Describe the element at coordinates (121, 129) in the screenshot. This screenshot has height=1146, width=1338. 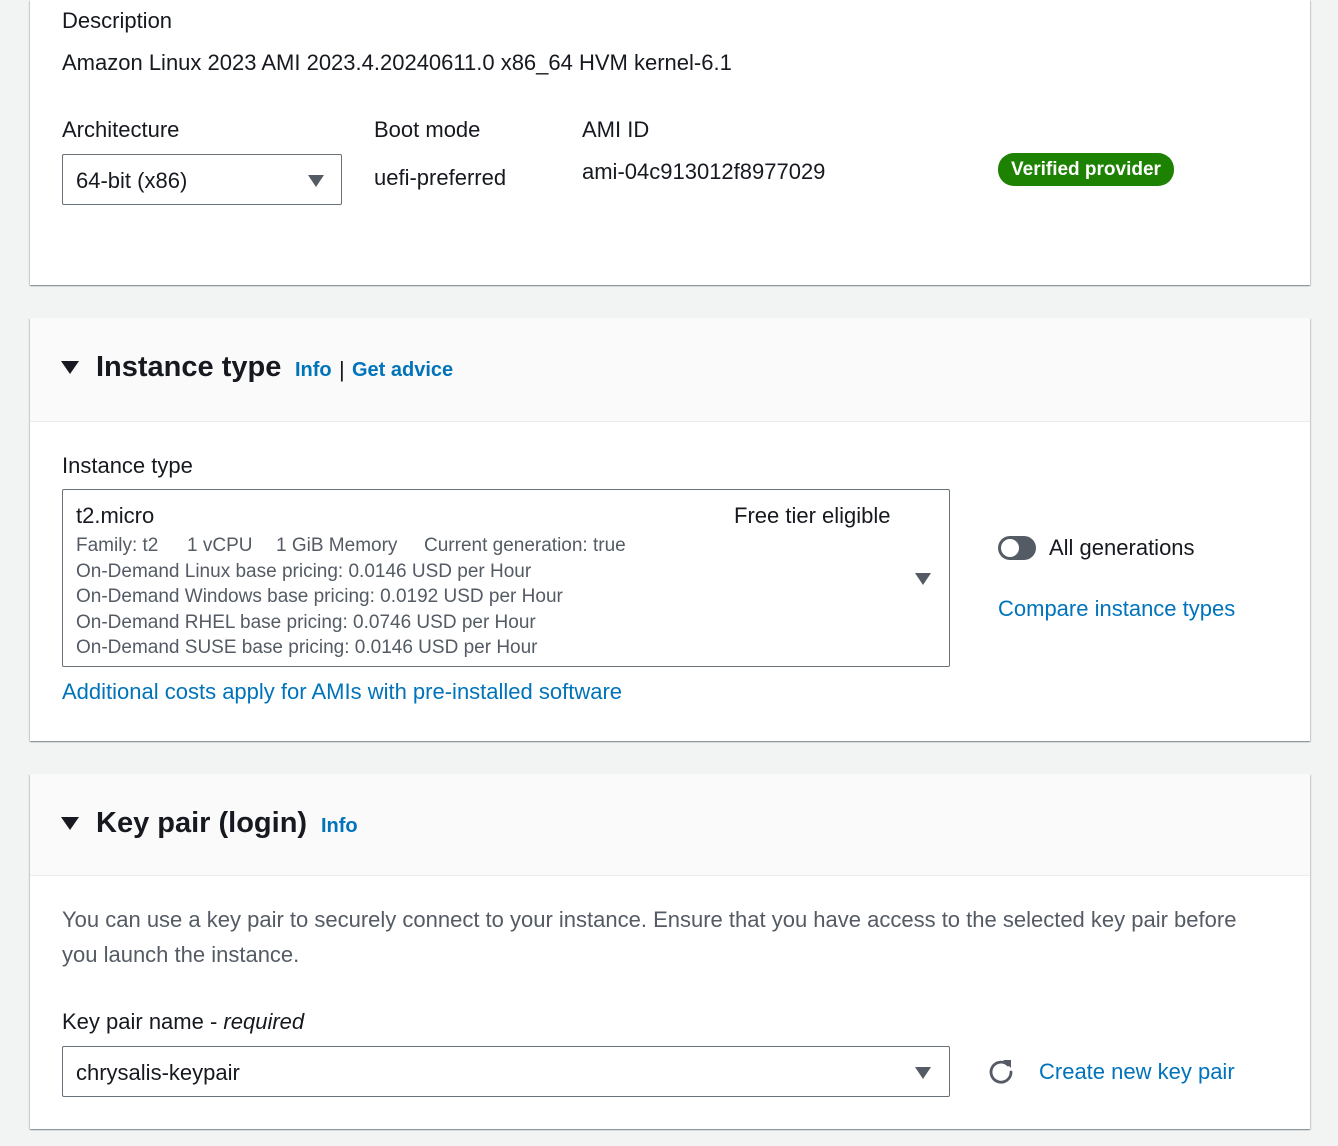
I see `architecture-label: Architecture` at that location.